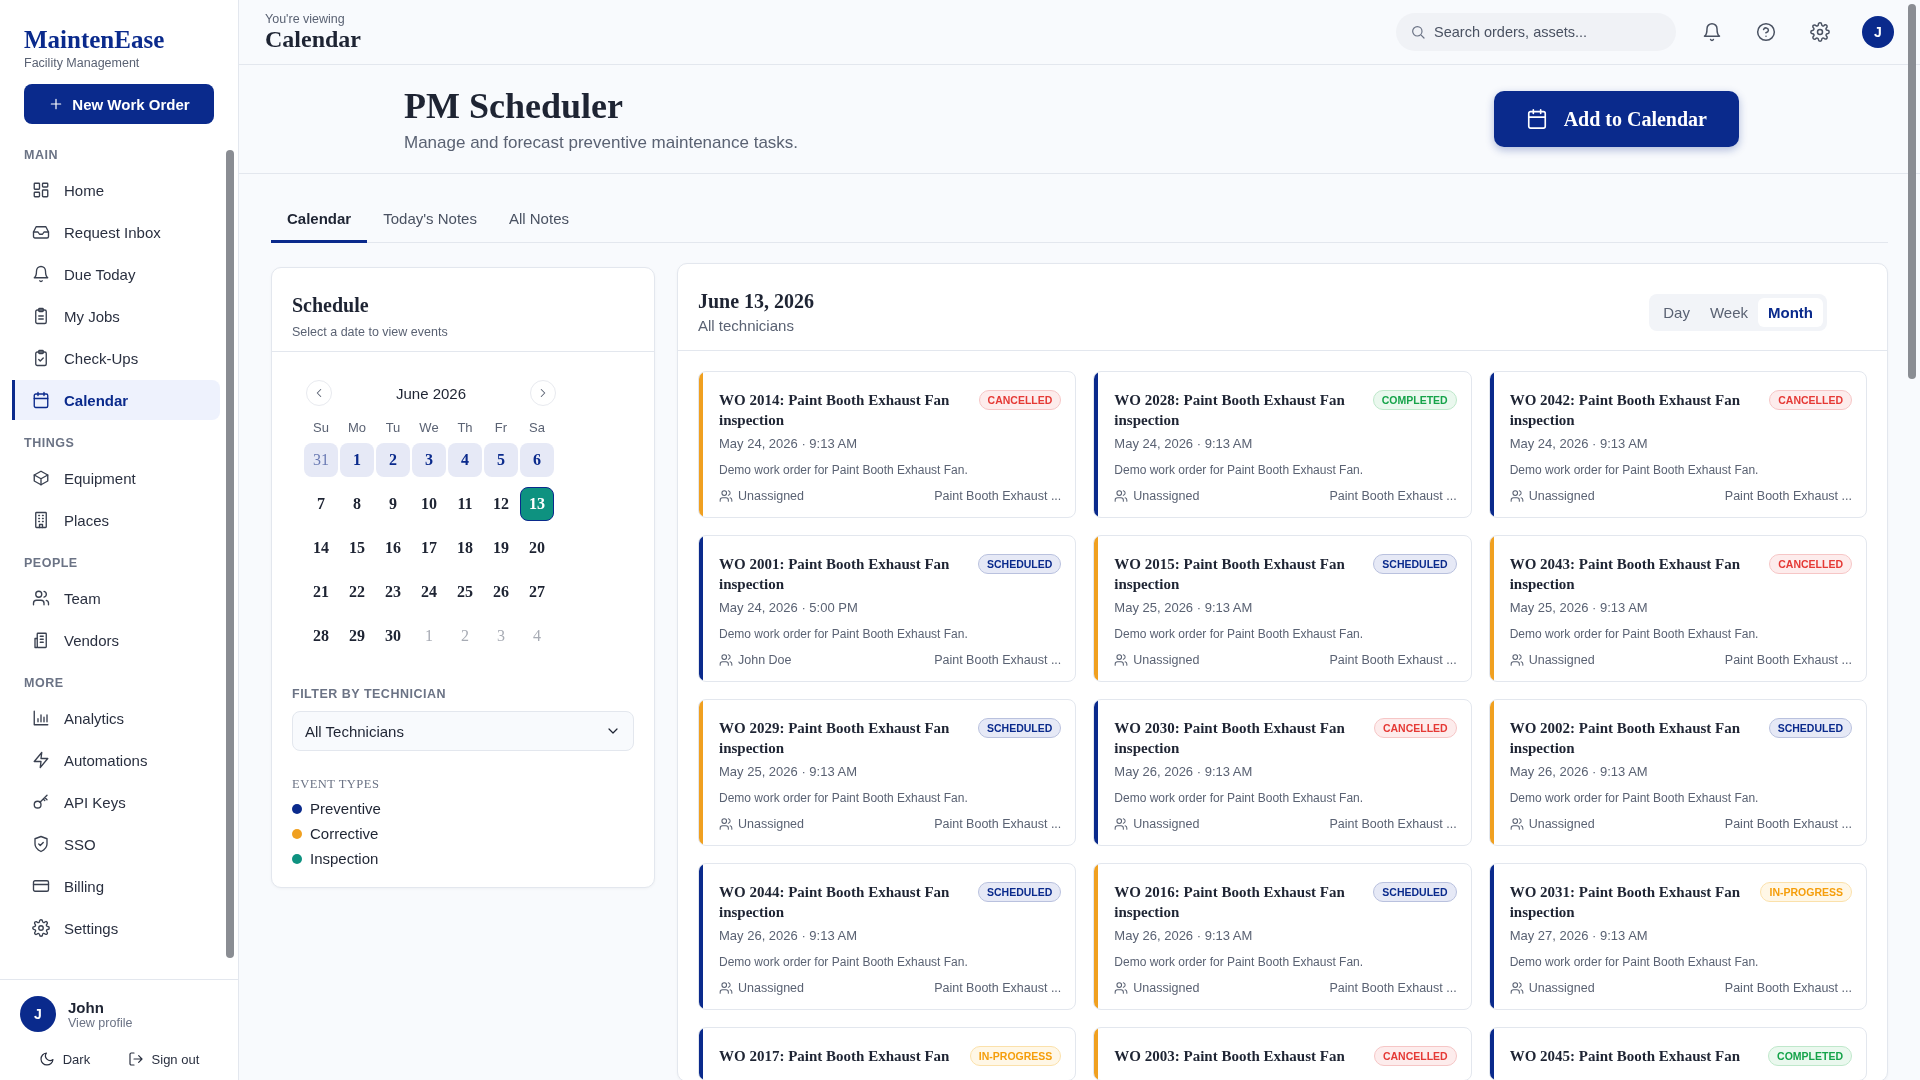  Describe the element at coordinates (429, 460) in the screenshot. I see `calendar-day: 3` at that location.